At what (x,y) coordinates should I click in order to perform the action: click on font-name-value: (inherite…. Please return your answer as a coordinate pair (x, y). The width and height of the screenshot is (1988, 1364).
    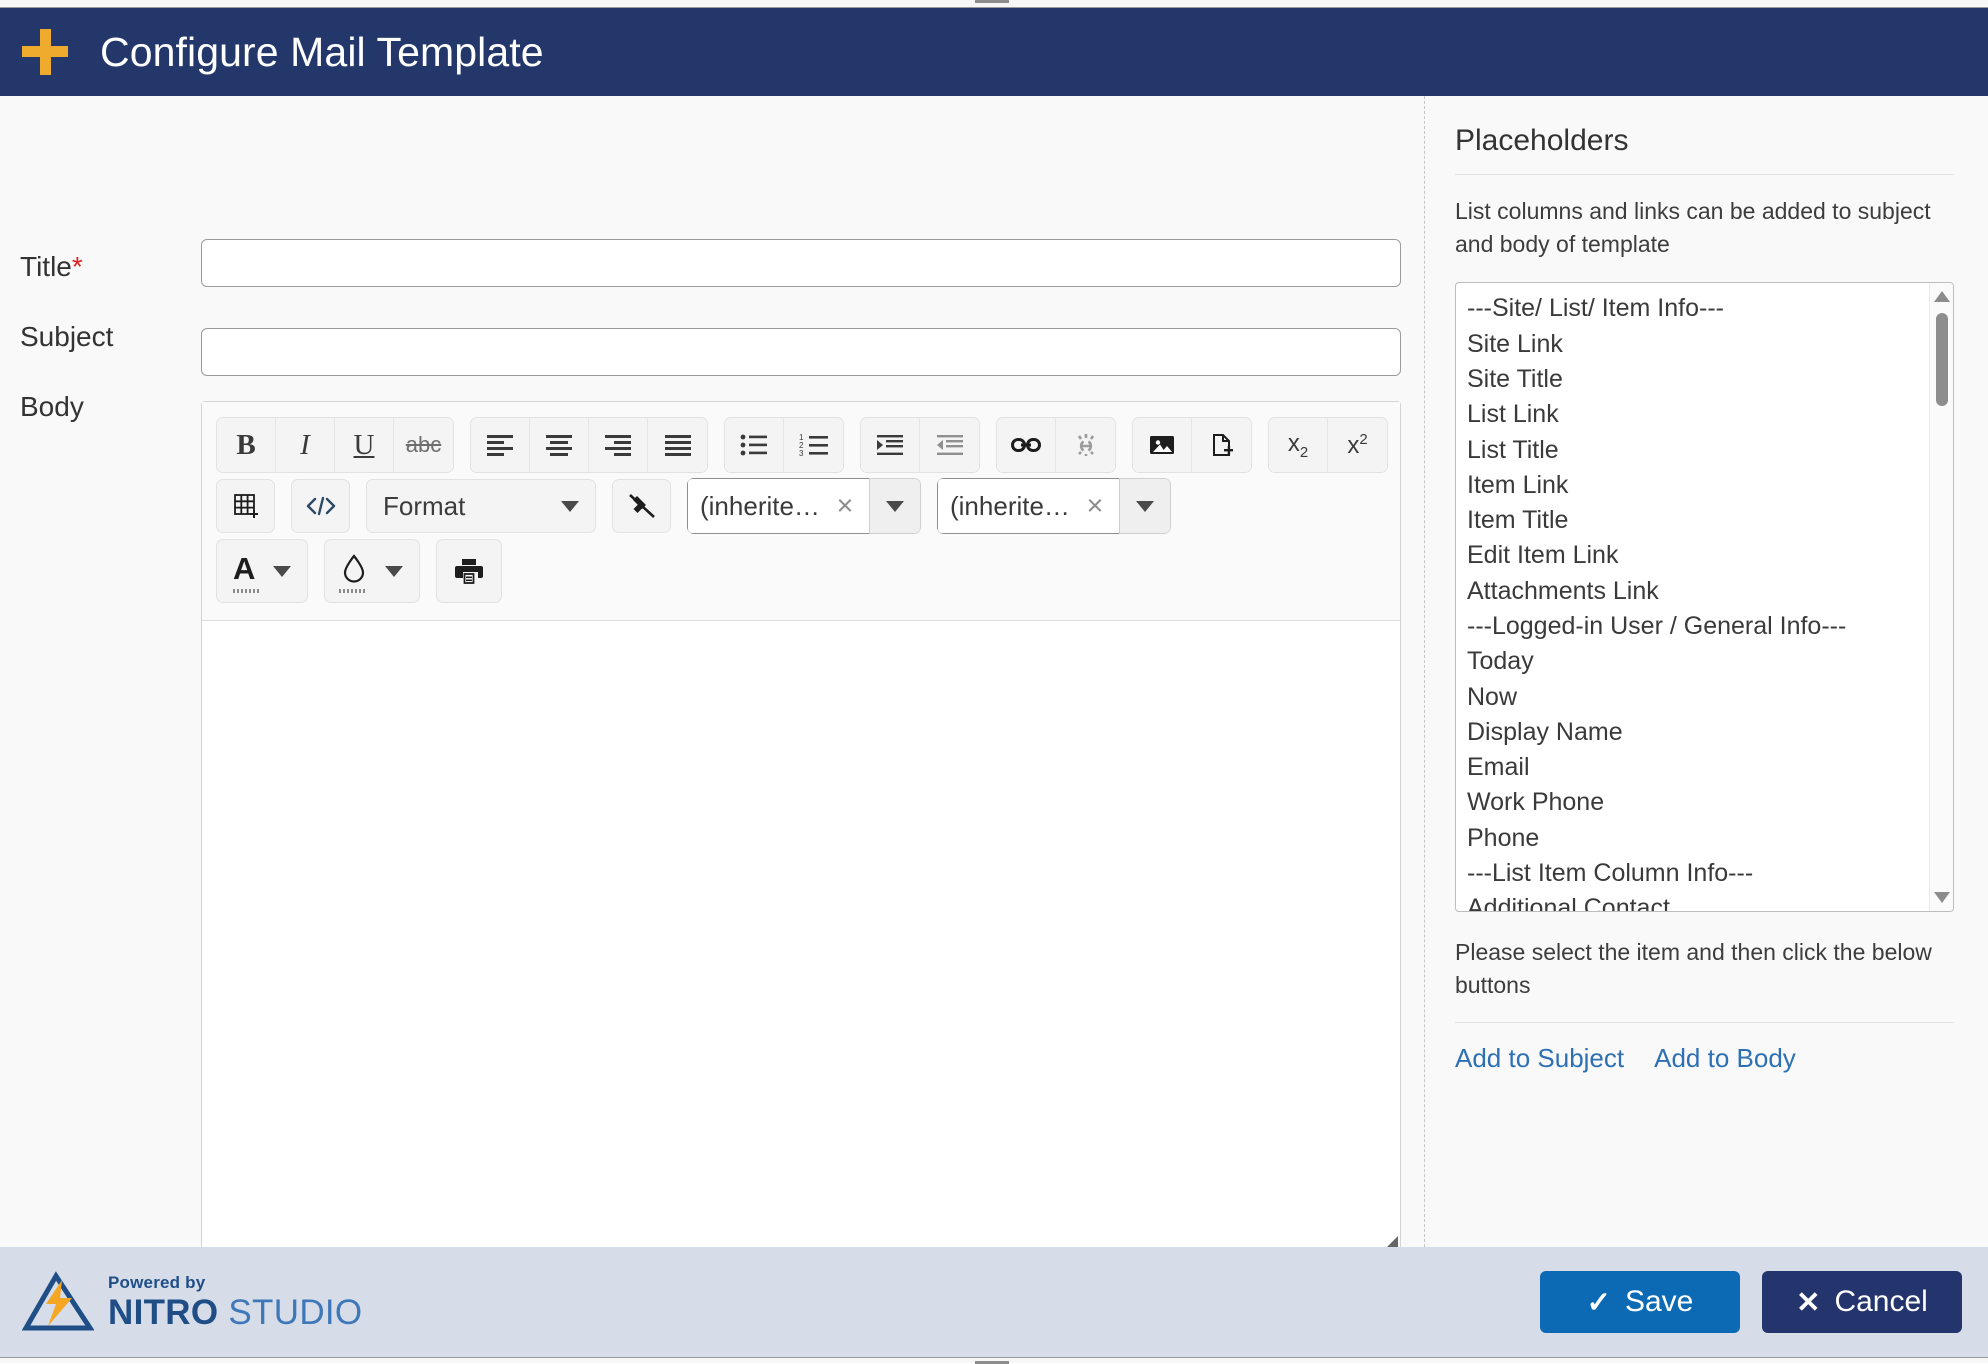
    Looking at the image, I should click on (754, 506).